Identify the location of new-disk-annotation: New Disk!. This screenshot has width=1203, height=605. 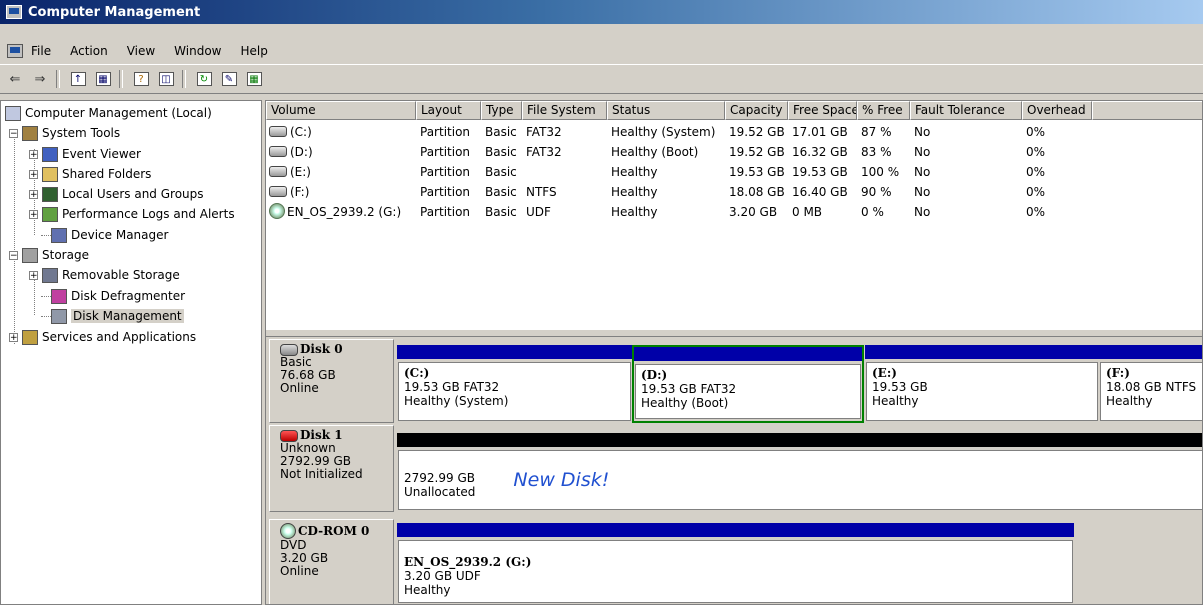
(561, 480).